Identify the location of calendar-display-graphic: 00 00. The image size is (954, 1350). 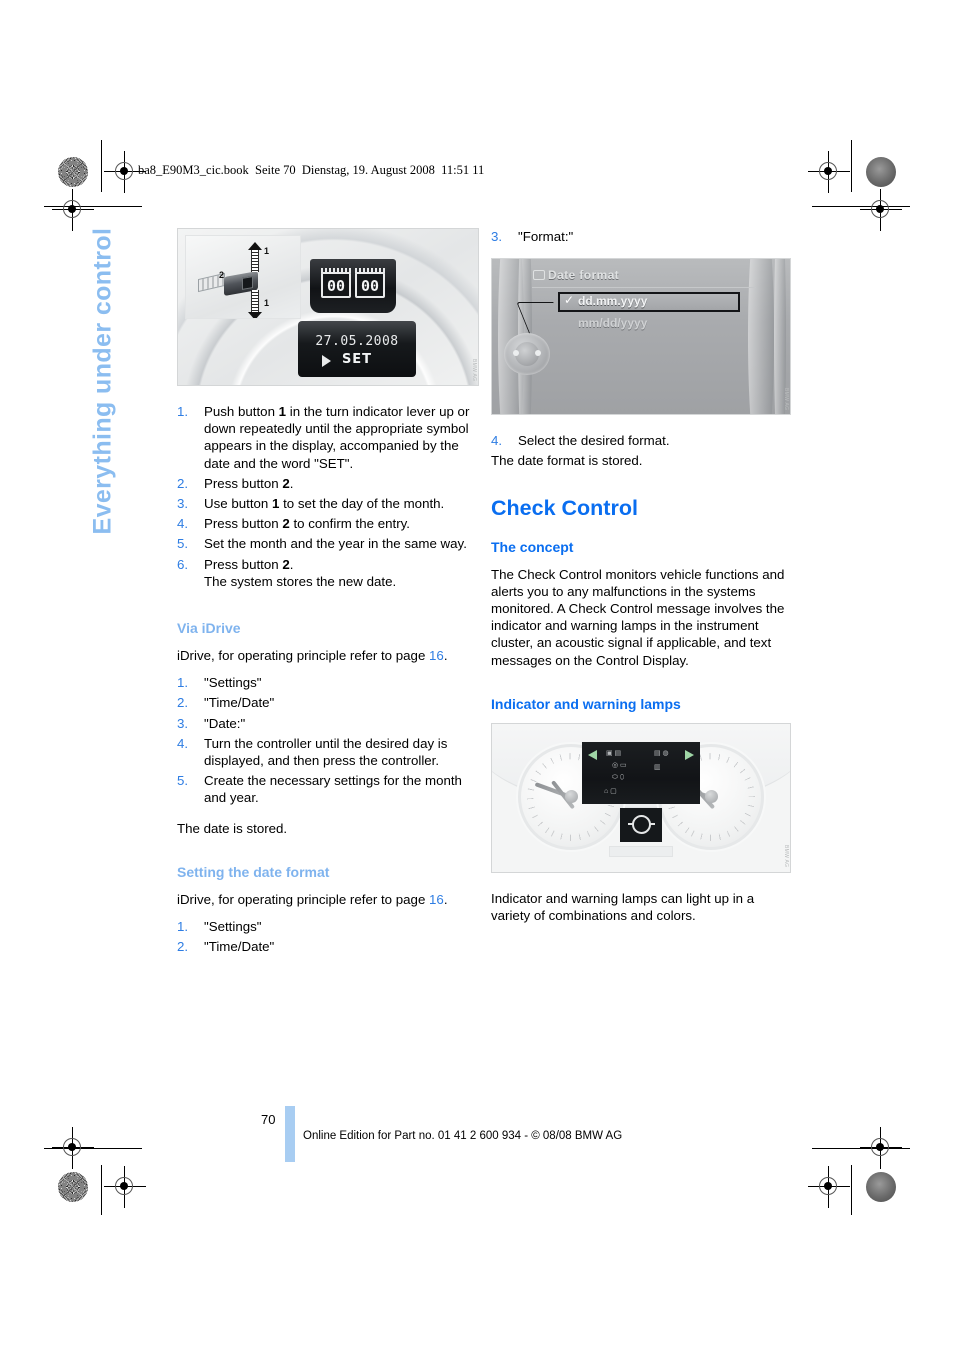
(353, 286).